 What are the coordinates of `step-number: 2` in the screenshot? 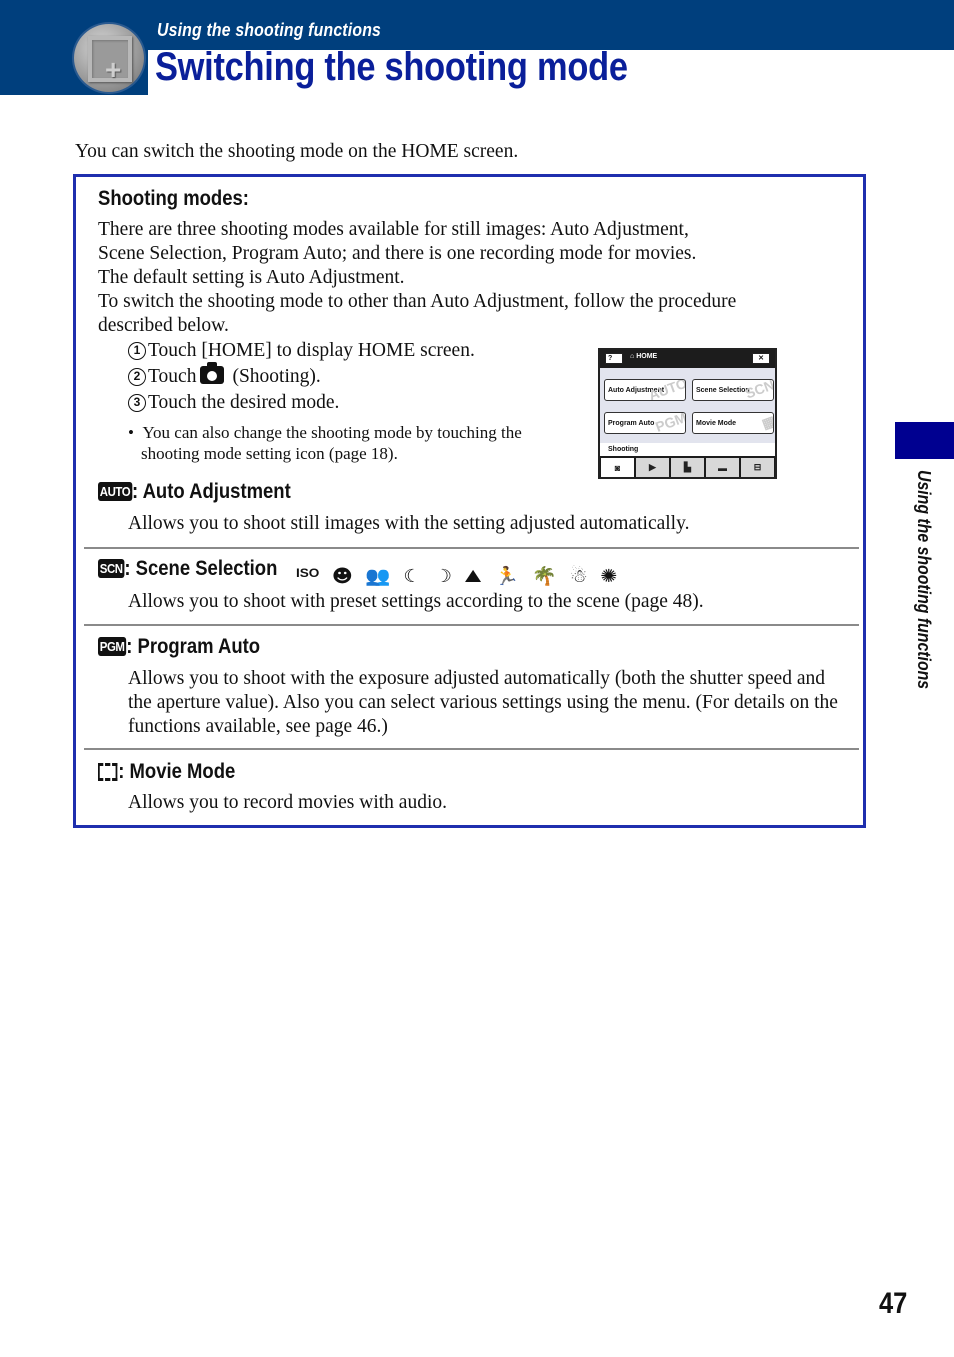 It's located at (137, 377).